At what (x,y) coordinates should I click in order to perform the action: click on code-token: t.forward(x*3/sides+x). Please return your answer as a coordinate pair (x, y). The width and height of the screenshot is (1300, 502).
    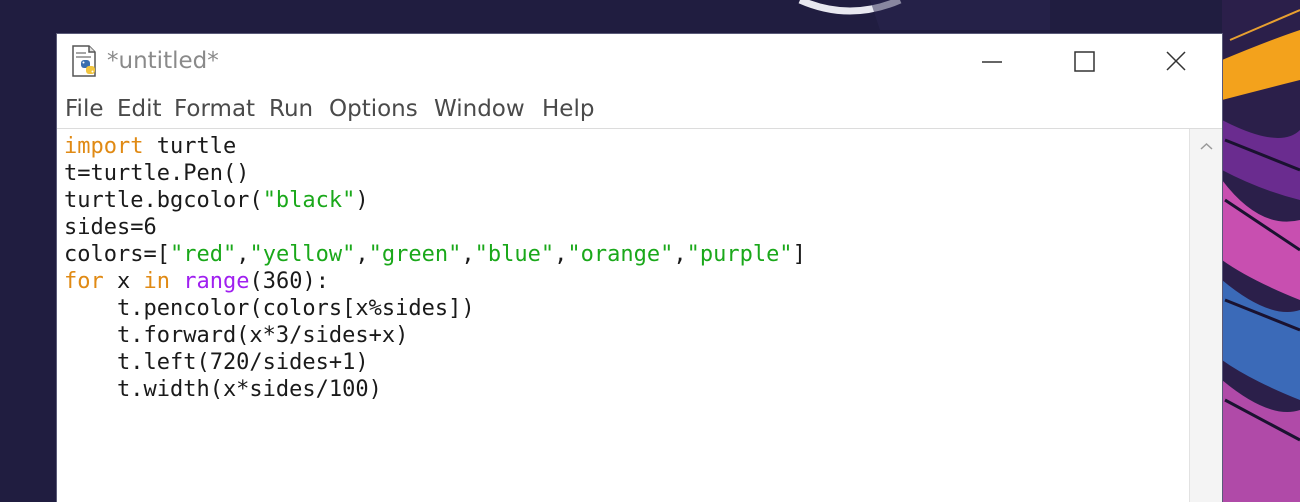
    Looking at the image, I should click on (236, 335).